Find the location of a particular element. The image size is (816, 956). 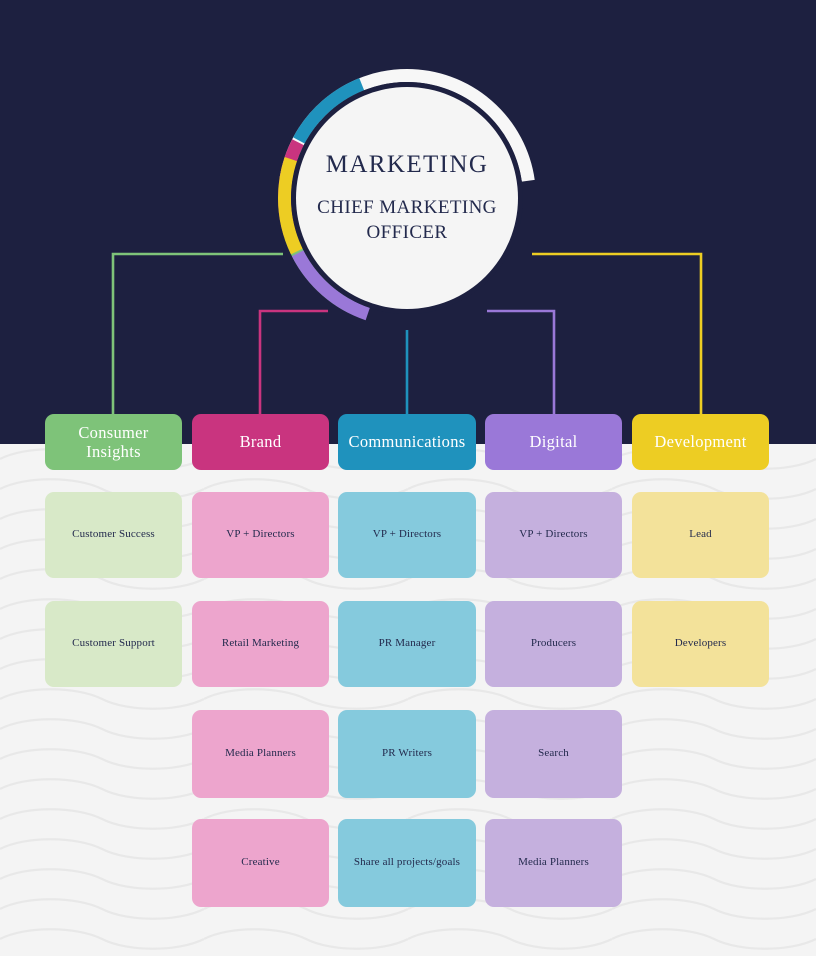

dept-node-communications-3: PR Writers is located at coordinates (407, 754).